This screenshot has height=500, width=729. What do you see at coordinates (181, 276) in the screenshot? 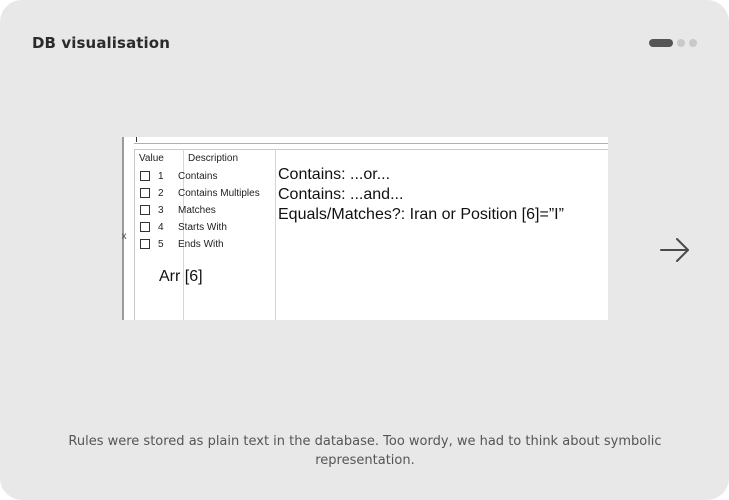
I see `arr-label: Arr [6]` at bounding box center [181, 276].